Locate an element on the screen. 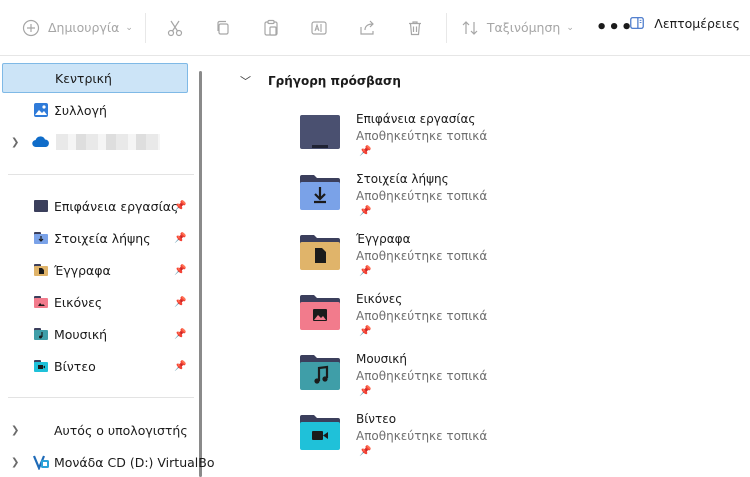 The image size is (750, 477). sidebar-item-videos: Βίντεο 📌 is located at coordinates (95, 366).